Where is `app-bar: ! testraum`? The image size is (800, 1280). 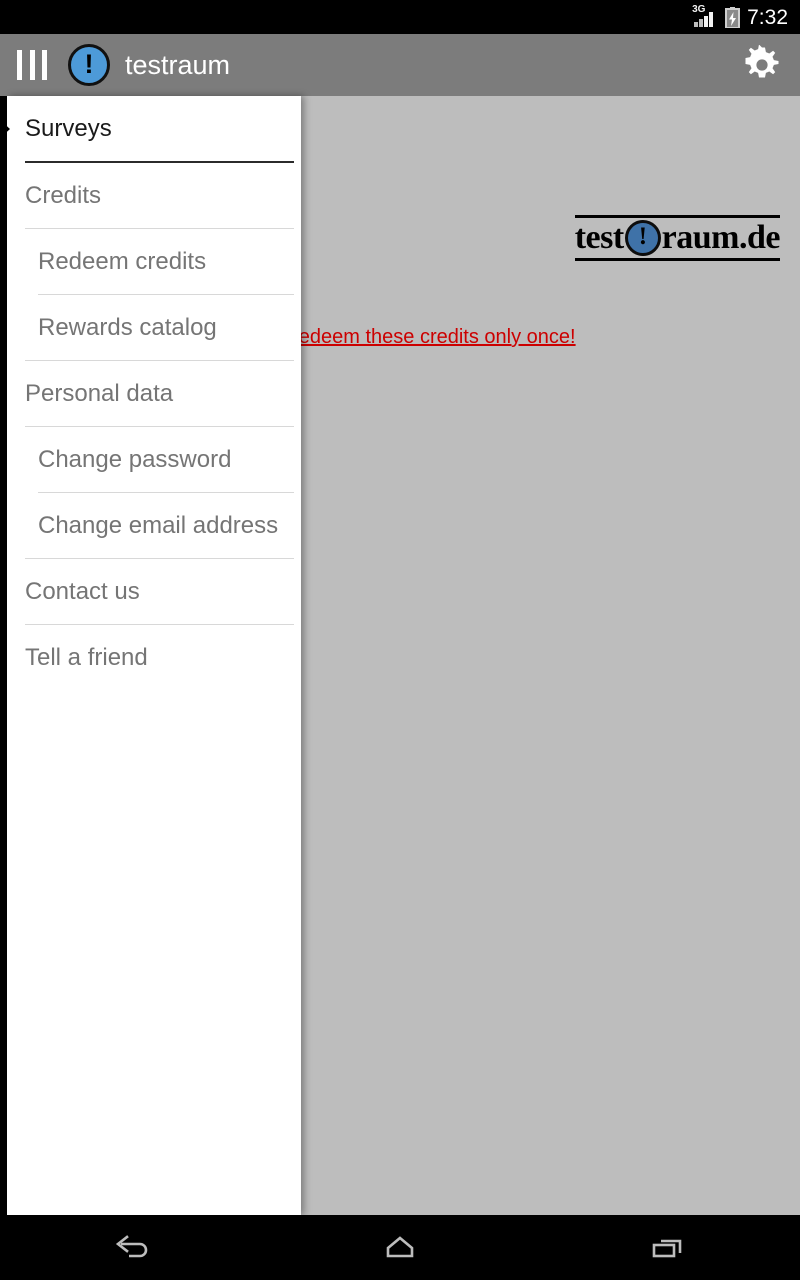 app-bar: ! testraum is located at coordinates (400, 65).